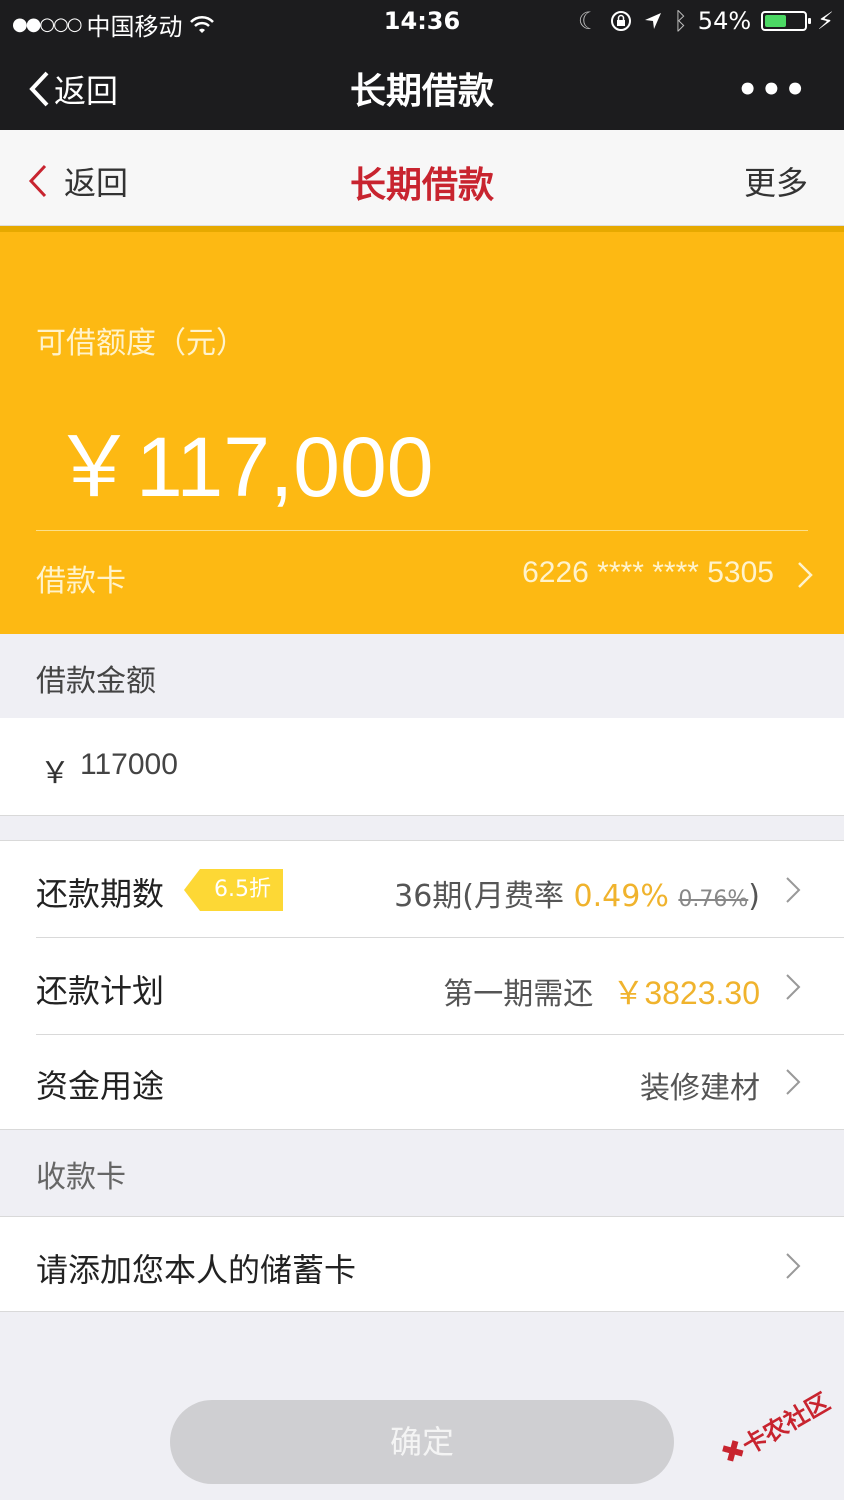 Image resolution: width=844 pixels, height=1500 pixels. Describe the element at coordinates (621, 21) in the screenshot. I see `rotation-lock-icon` at that location.